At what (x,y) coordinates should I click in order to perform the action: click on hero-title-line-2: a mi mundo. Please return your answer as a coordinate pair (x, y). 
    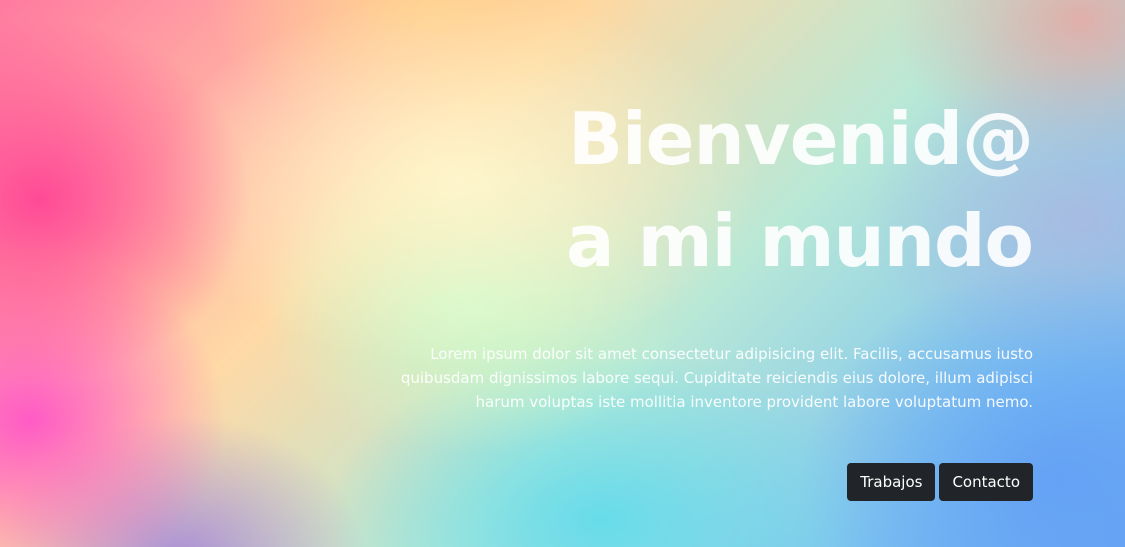
    Looking at the image, I should click on (800, 241).